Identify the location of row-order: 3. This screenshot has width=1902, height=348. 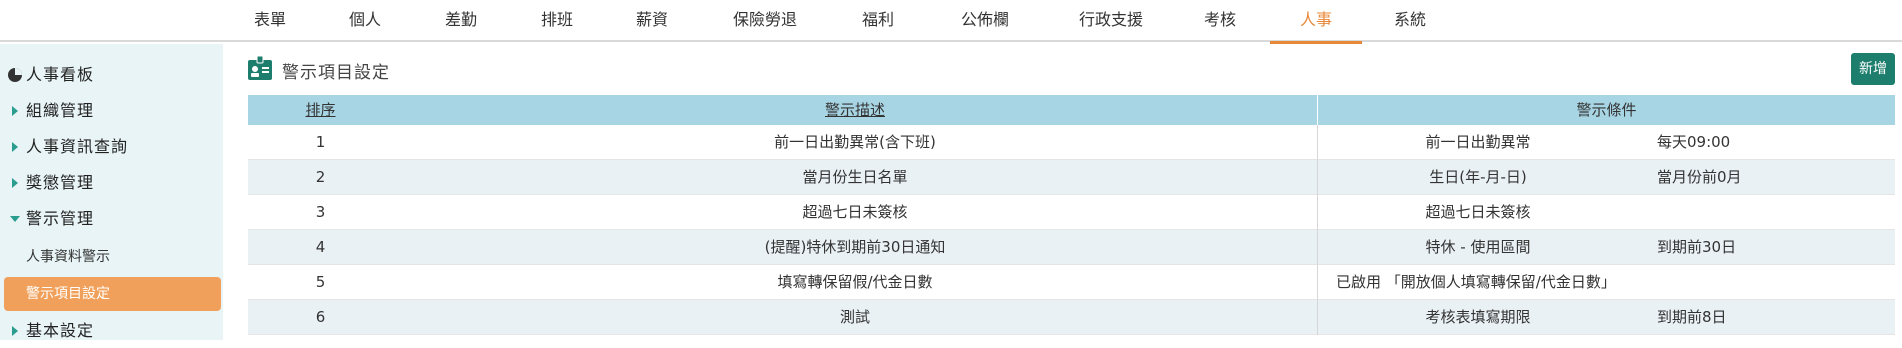
(320, 212).